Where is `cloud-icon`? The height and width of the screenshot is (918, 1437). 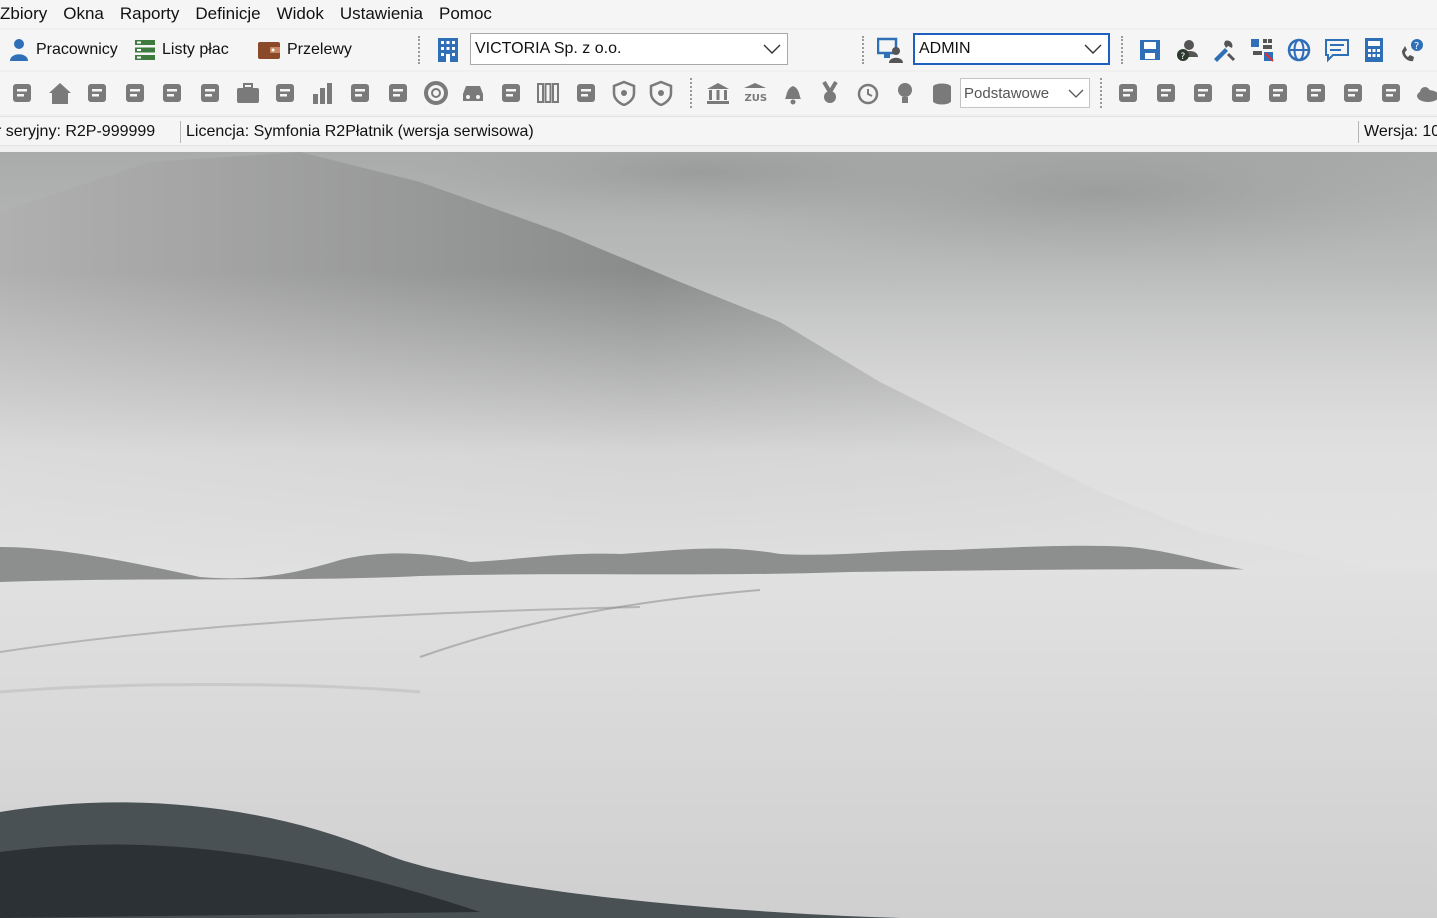 cloud-icon is located at coordinates (1425, 93).